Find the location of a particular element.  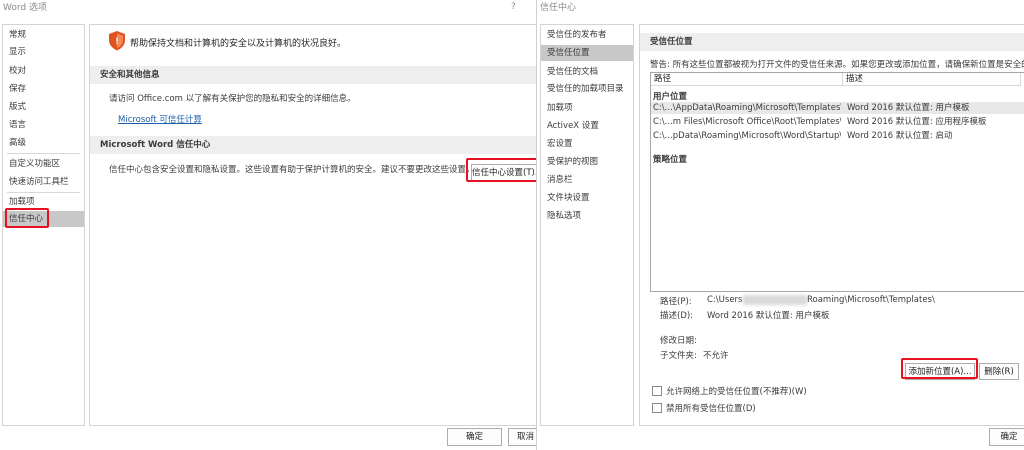

trust-nav-message-bar: 消息栏 is located at coordinates (587, 180).